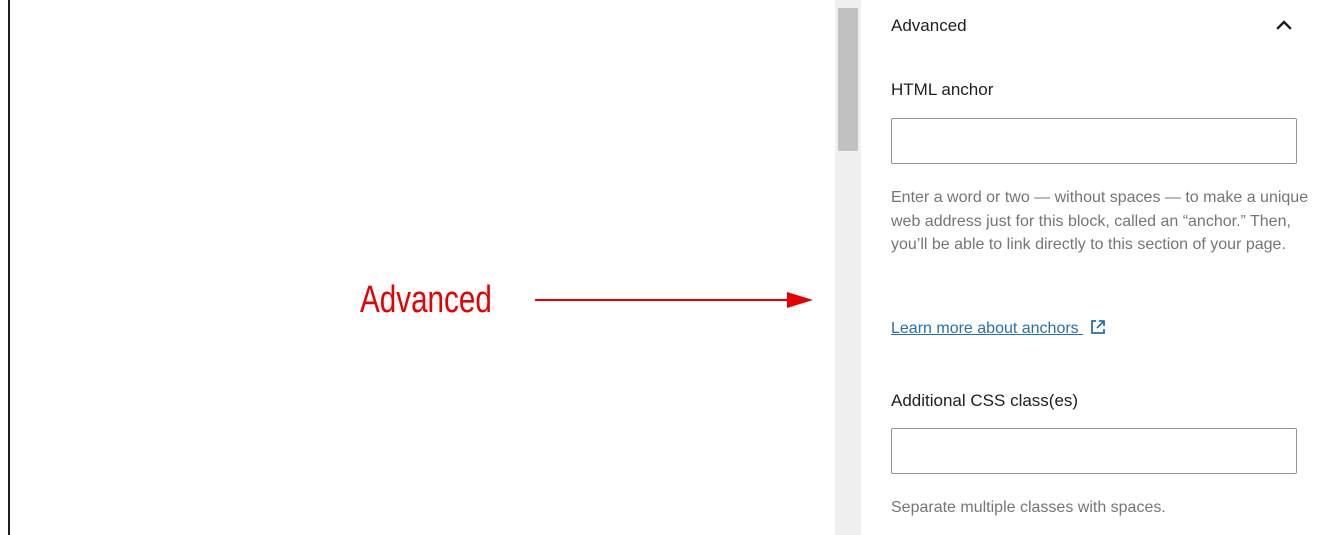  I want to click on canvas-left-border, so click(9, 267).